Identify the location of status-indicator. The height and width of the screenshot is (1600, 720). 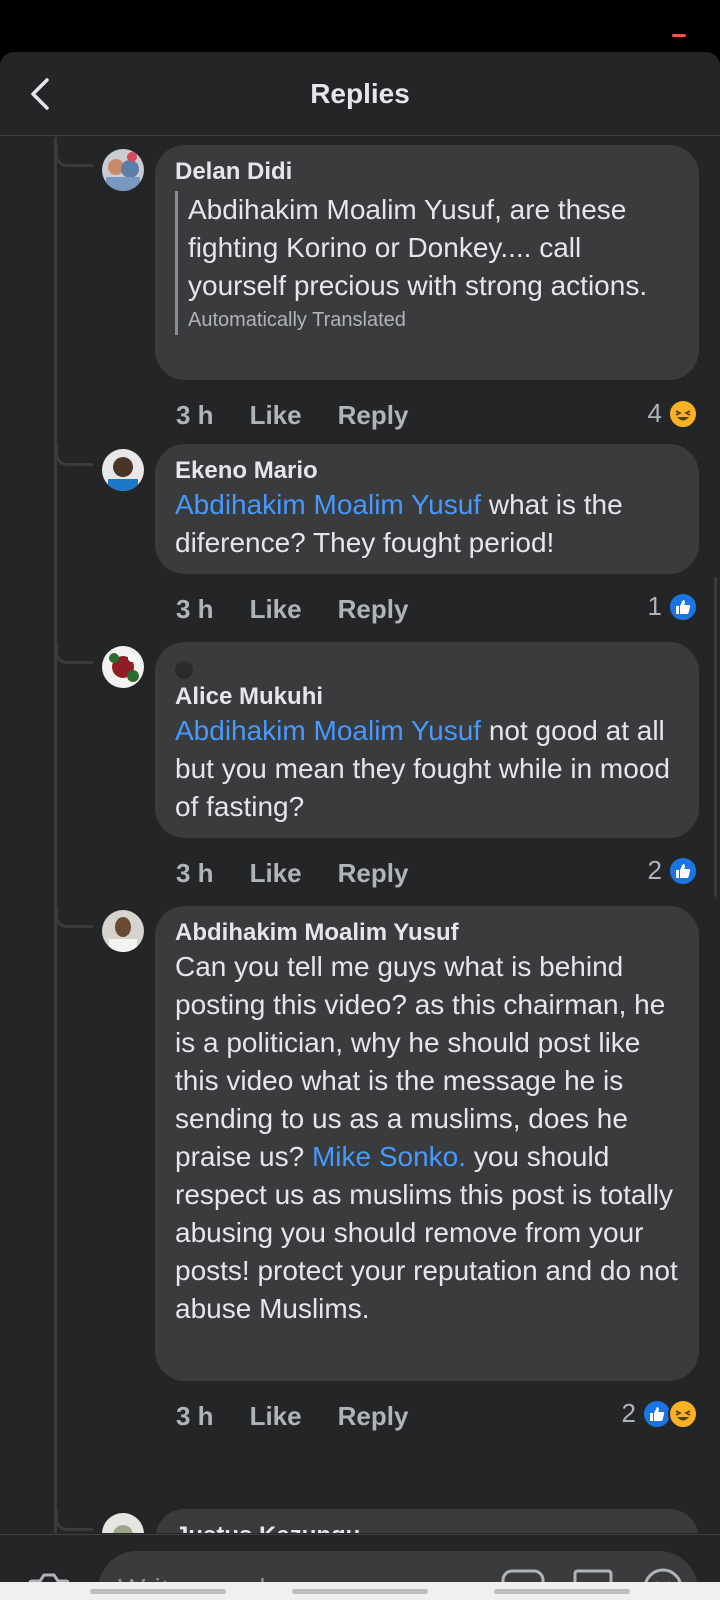
(679, 35).